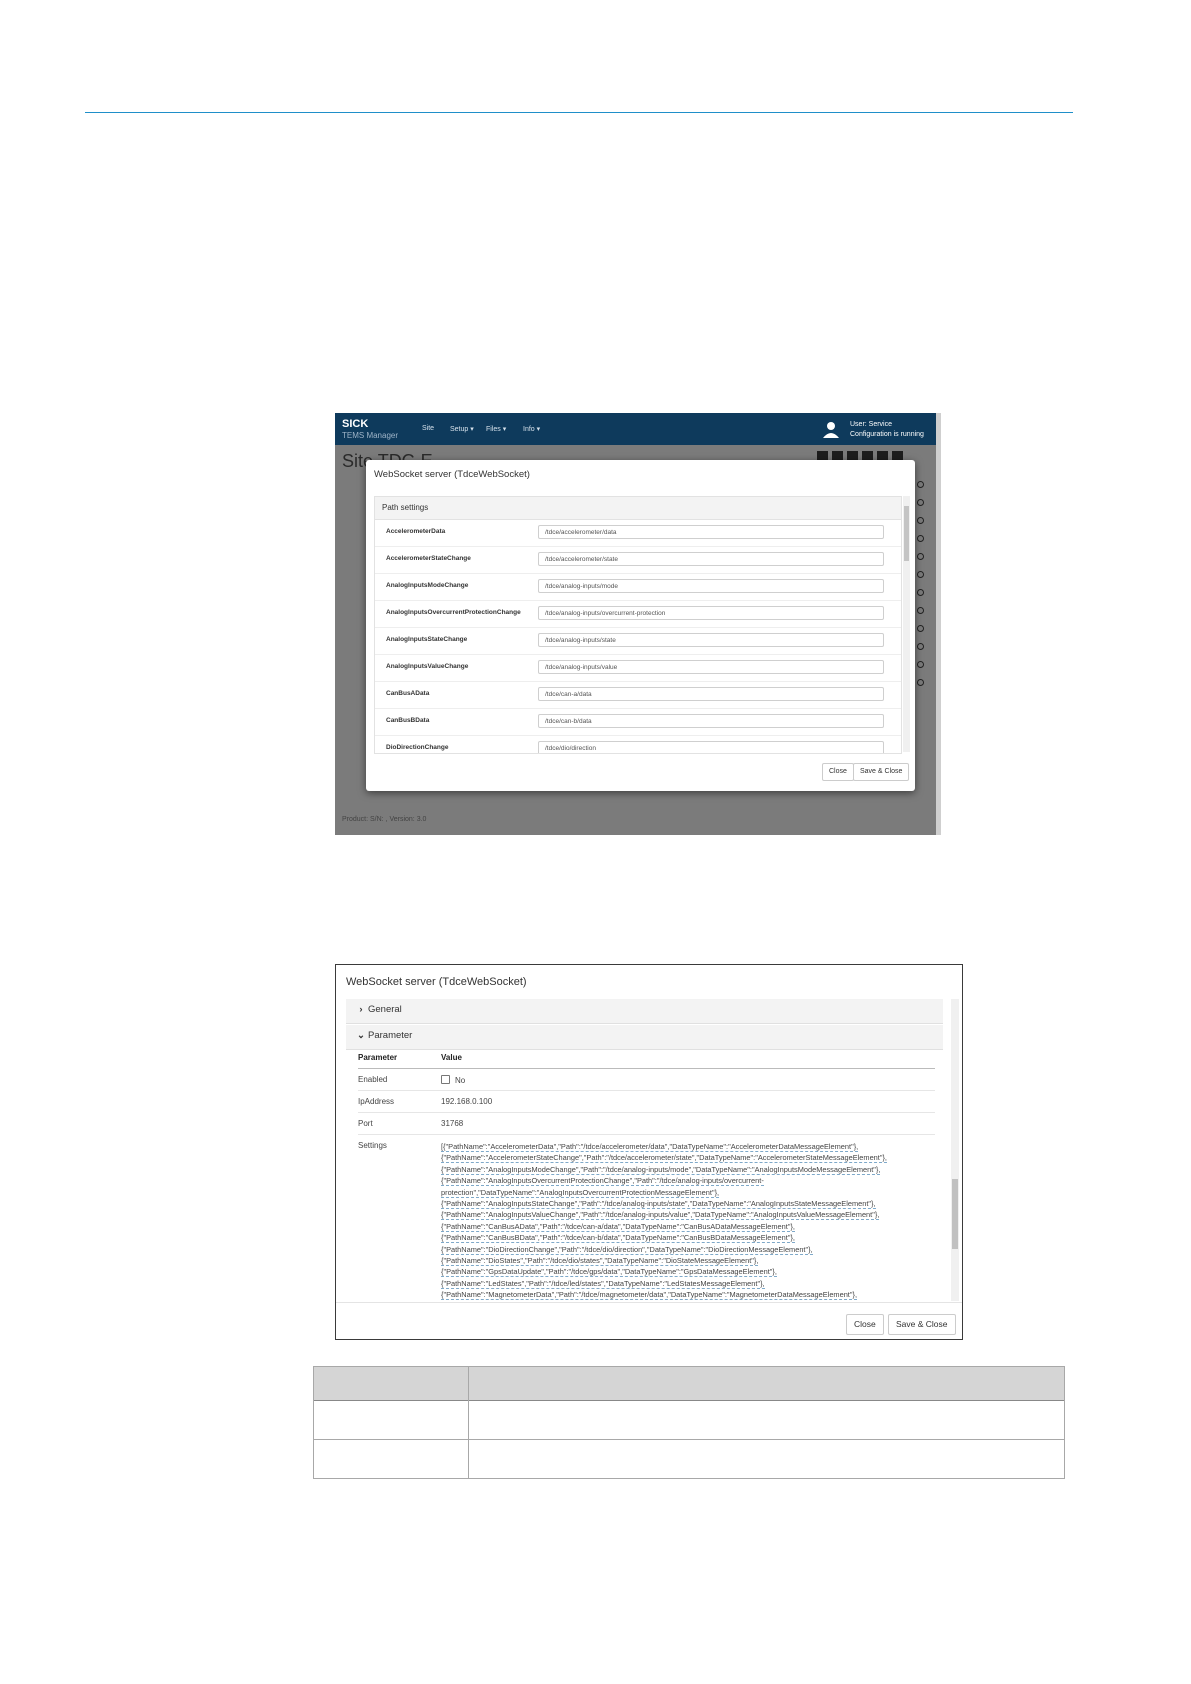 The width and height of the screenshot is (1191, 1684). Describe the element at coordinates (711, 747) in the screenshot. I see `path-input: /tdce/dio/direction` at that location.